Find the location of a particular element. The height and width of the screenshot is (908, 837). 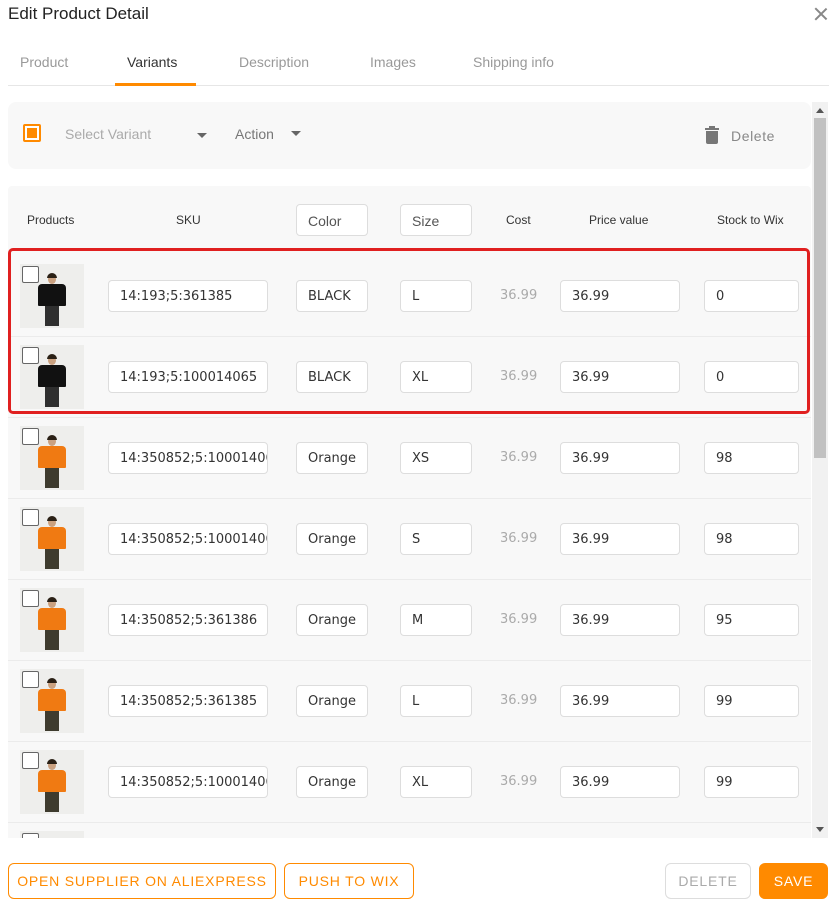

close-icon is located at coordinates (821, 14).